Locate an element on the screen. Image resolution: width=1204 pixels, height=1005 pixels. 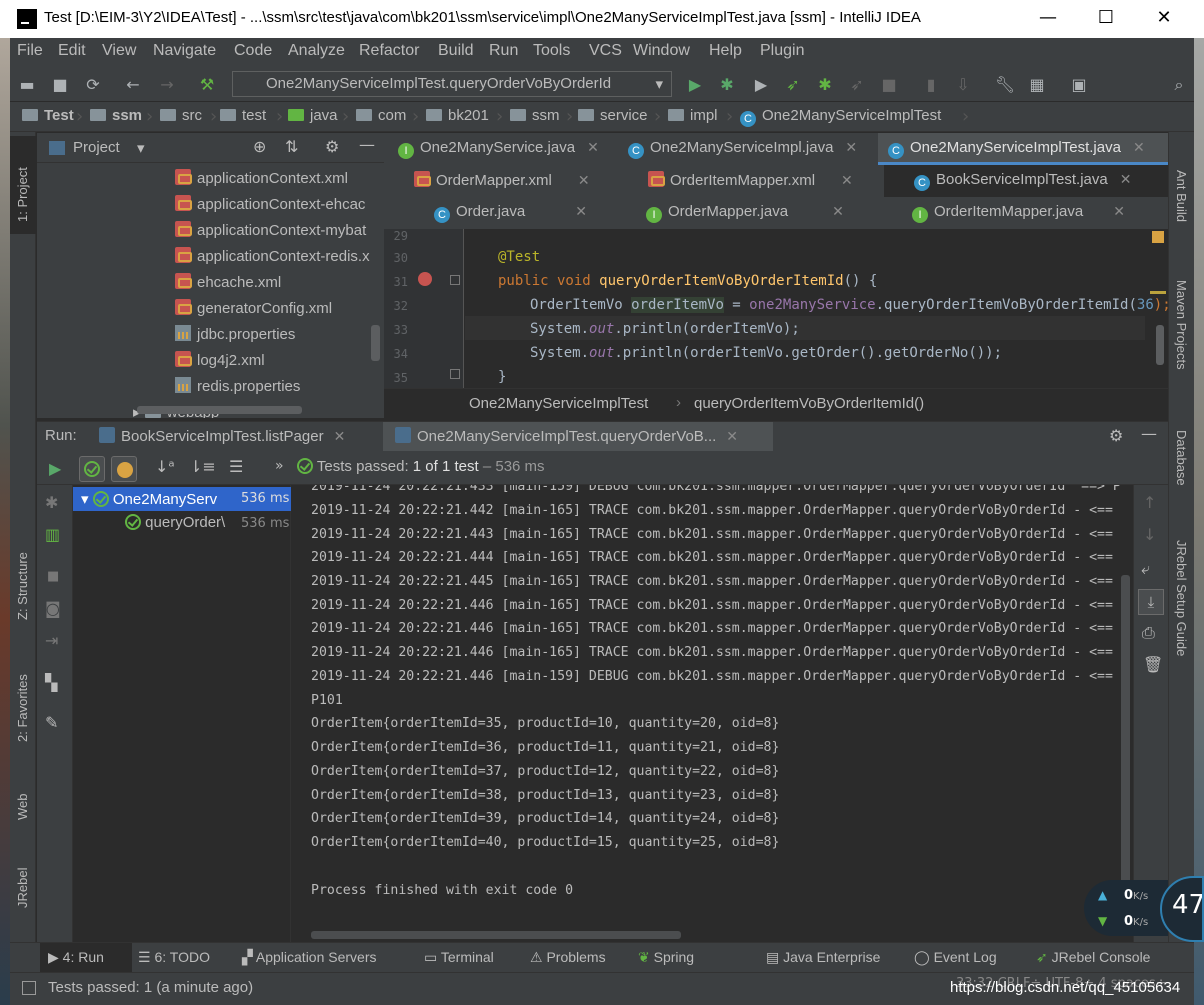
crumb-service: service is located at coordinates (613, 115).